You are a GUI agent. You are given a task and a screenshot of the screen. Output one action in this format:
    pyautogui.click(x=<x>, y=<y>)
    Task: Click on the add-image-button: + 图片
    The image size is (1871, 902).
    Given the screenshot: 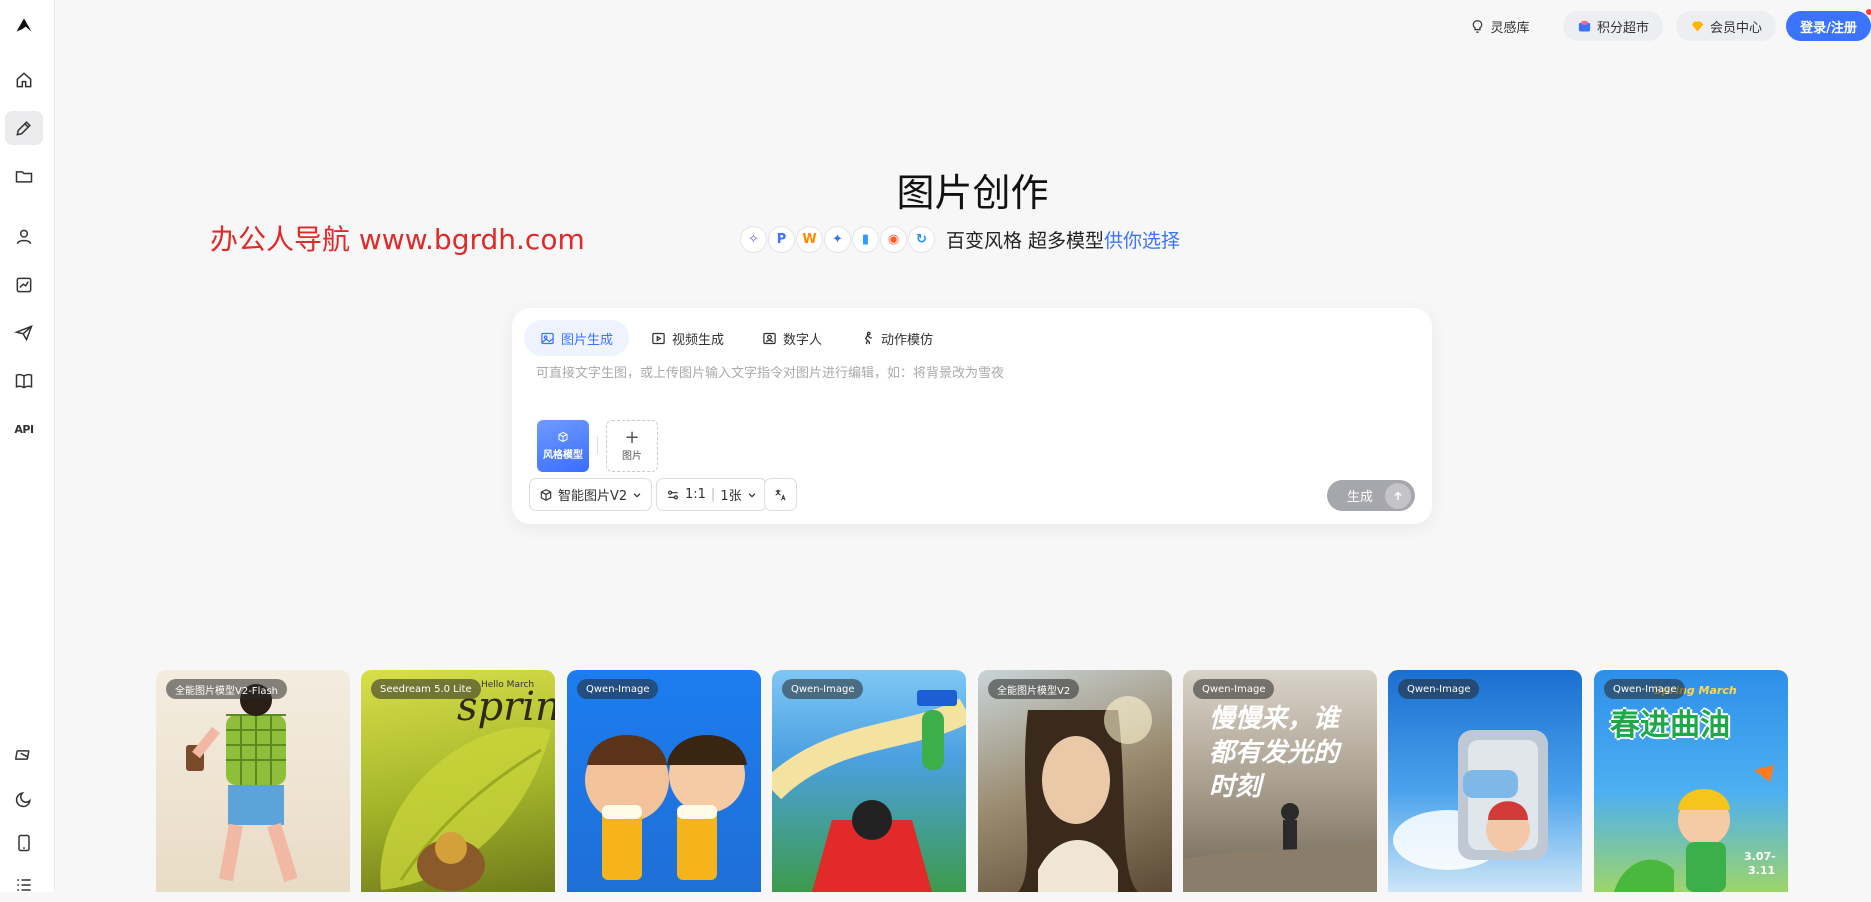 What is the action you would take?
    pyautogui.click(x=632, y=446)
    